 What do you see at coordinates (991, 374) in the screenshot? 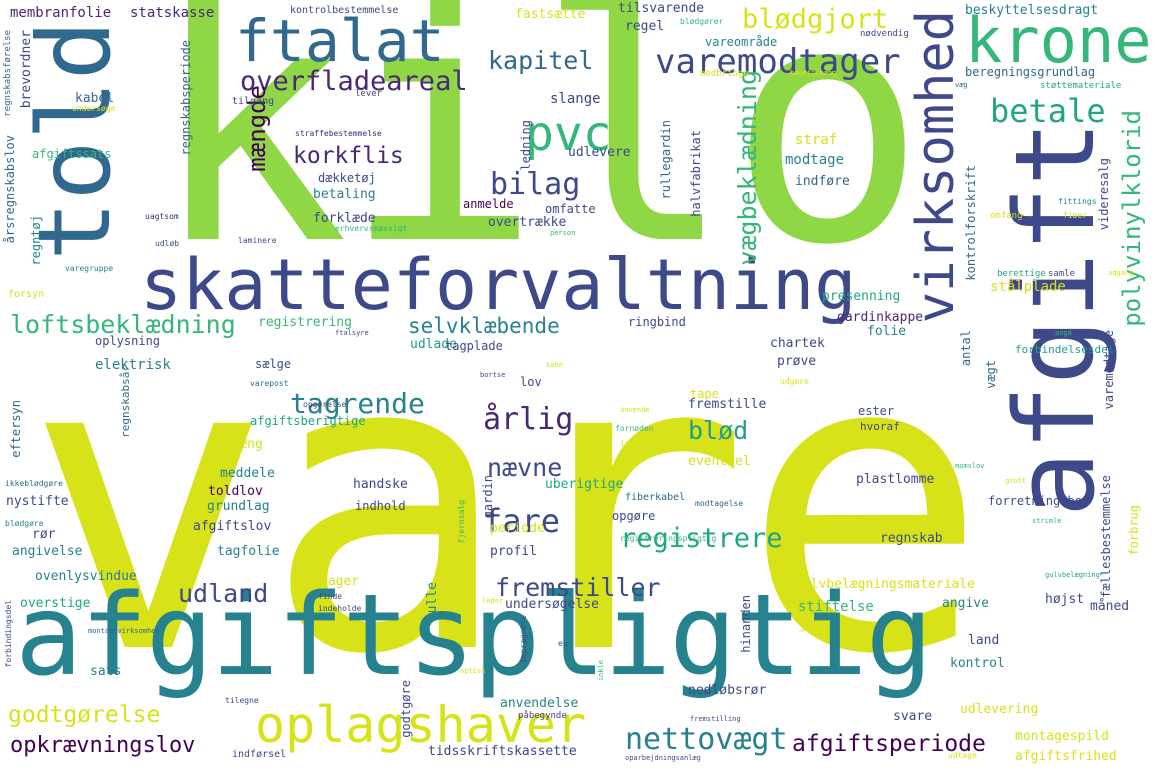
I see `word-vaegt: vægt` at bounding box center [991, 374].